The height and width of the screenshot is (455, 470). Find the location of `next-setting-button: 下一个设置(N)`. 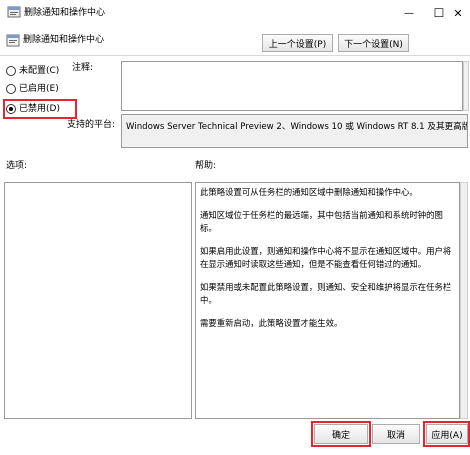

next-setting-button: 下一个设置(N) is located at coordinates (373, 43).